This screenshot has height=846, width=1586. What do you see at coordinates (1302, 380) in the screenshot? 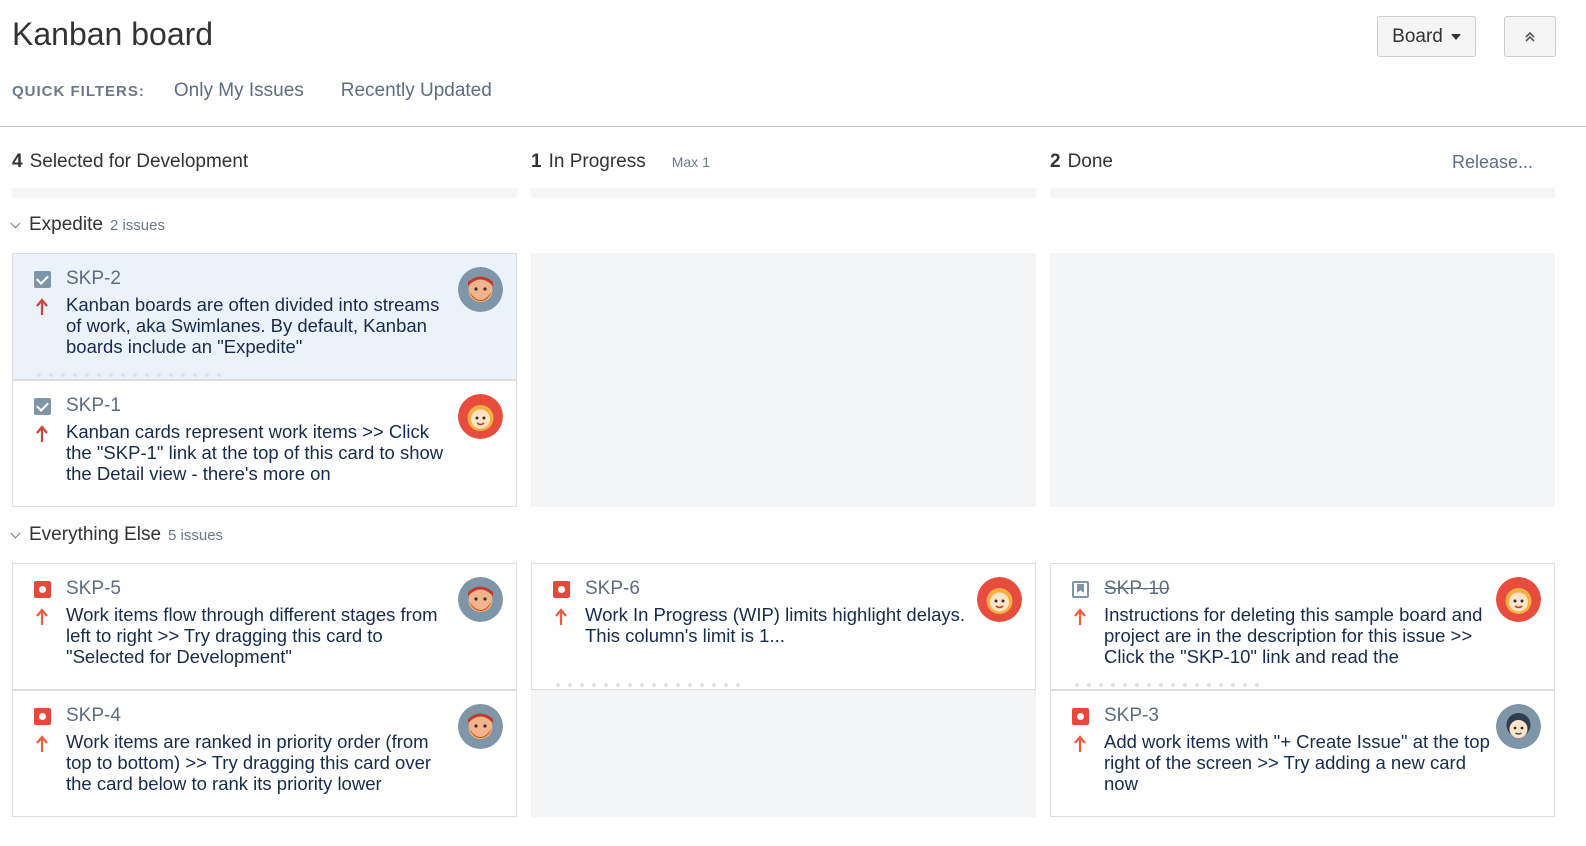
I see `column-cell` at bounding box center [1302, 380].